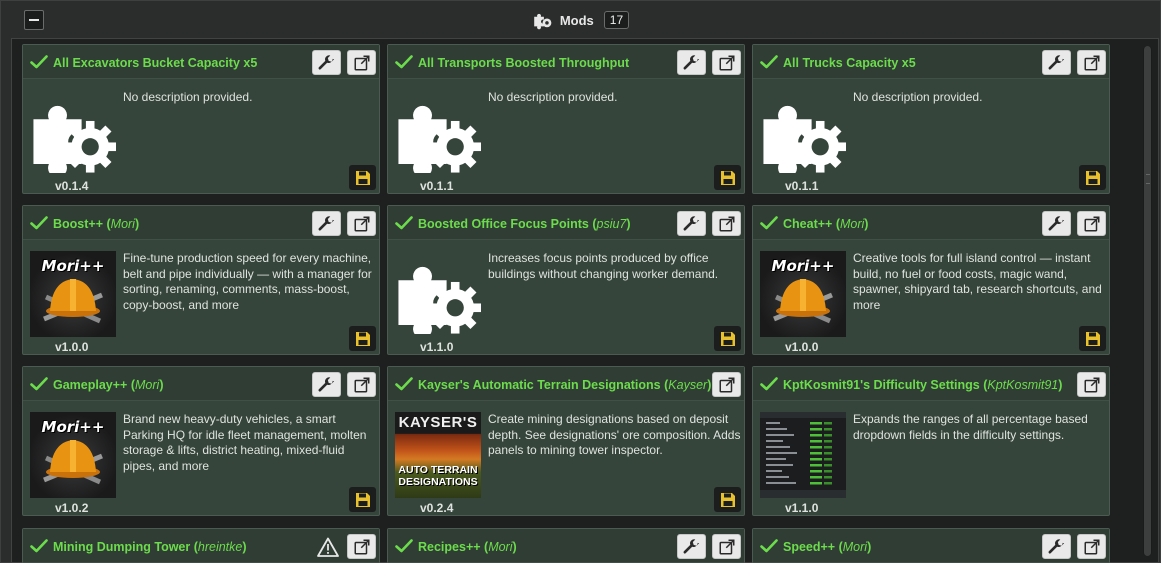 This screenshot has width=1161, height=563. I want to click on mod-card-header: Cheat++ (Mori), so click(931, 223).